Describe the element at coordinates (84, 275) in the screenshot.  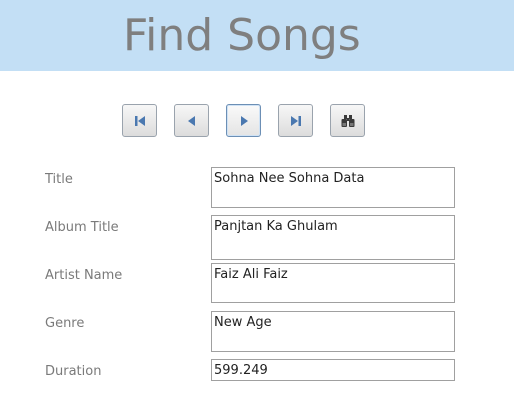
I see `artist-name-label: Artist Name` at that location.